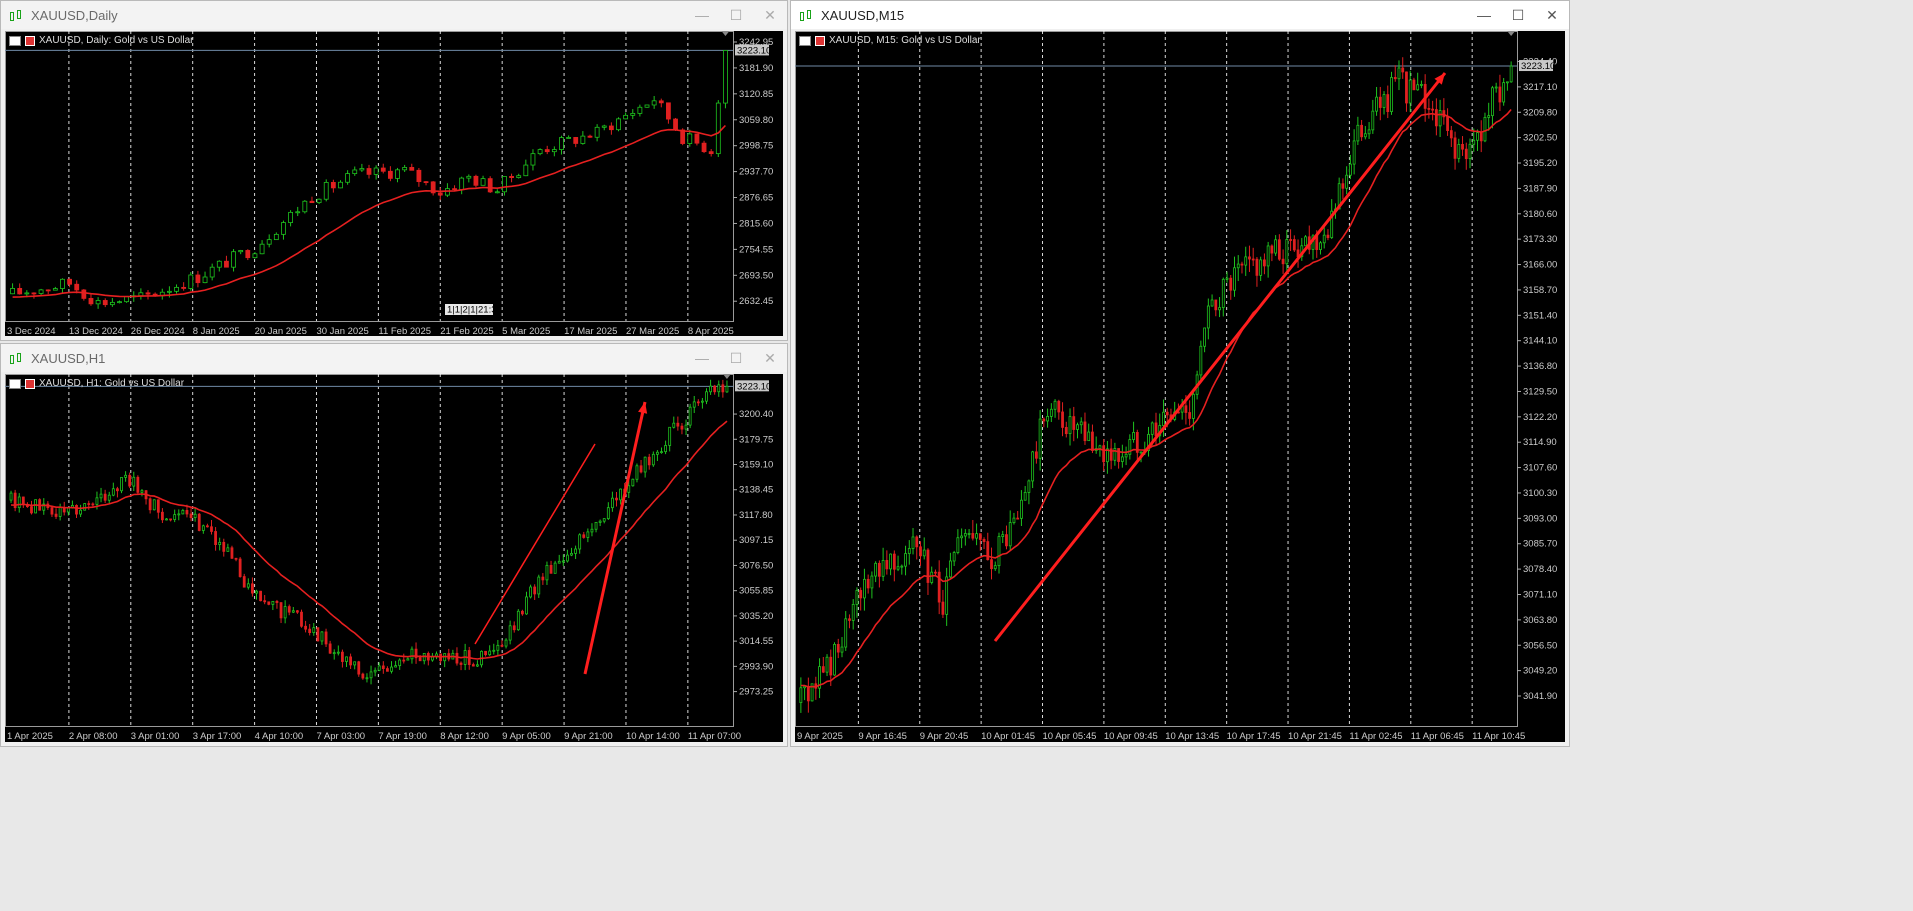  What do you see at coordinates (217, 736) in the screenshot?
I see `x-tick-label: 3 Apr 17:00` at bounding box center [217, 736].